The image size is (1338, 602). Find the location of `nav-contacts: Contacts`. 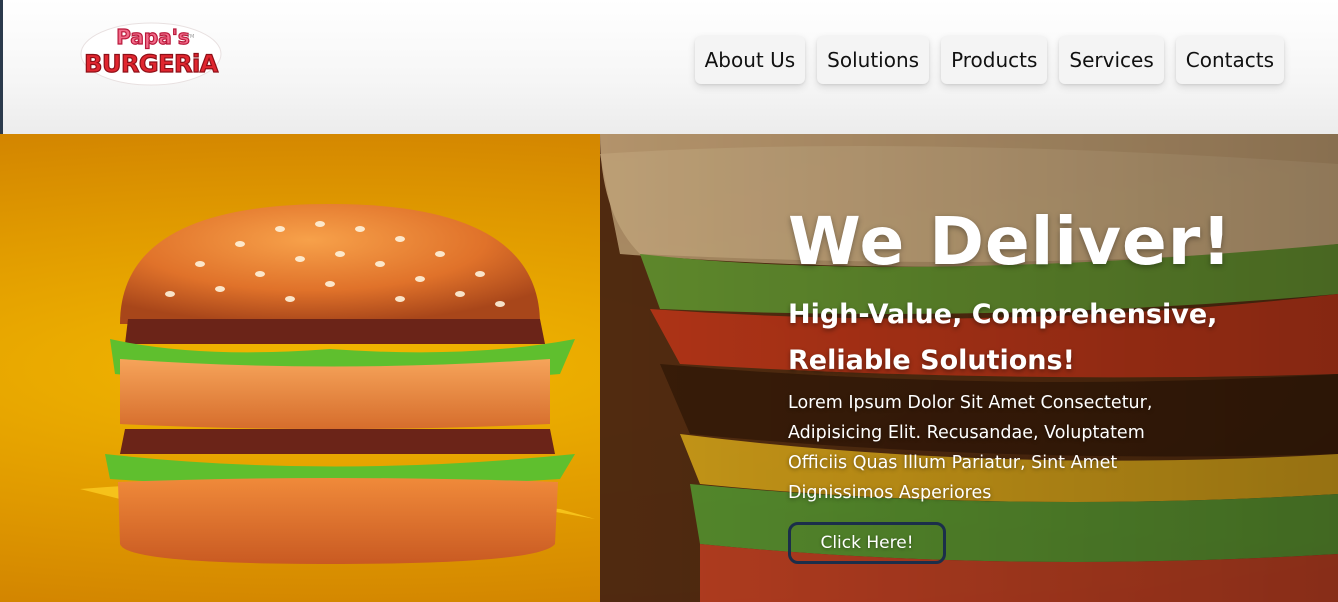

nav-contacts: Contacts is located at coordinates (1229, 60).